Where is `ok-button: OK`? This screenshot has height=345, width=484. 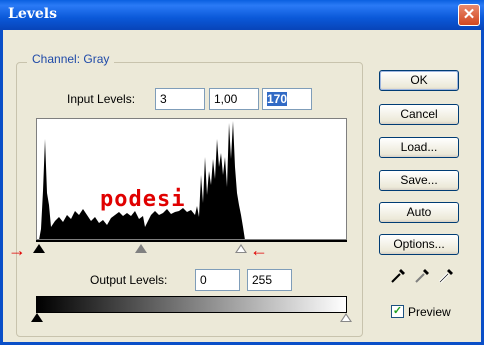
ok-button: OK is located at coordinates (419, 80).